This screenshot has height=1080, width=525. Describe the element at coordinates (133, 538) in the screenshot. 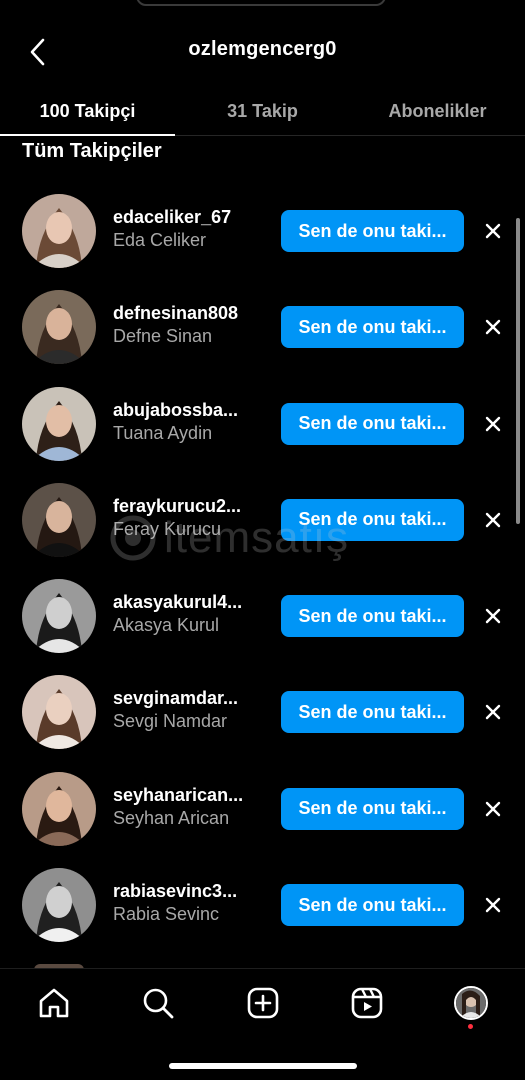

I see `watermark-logo-icon` at that location.